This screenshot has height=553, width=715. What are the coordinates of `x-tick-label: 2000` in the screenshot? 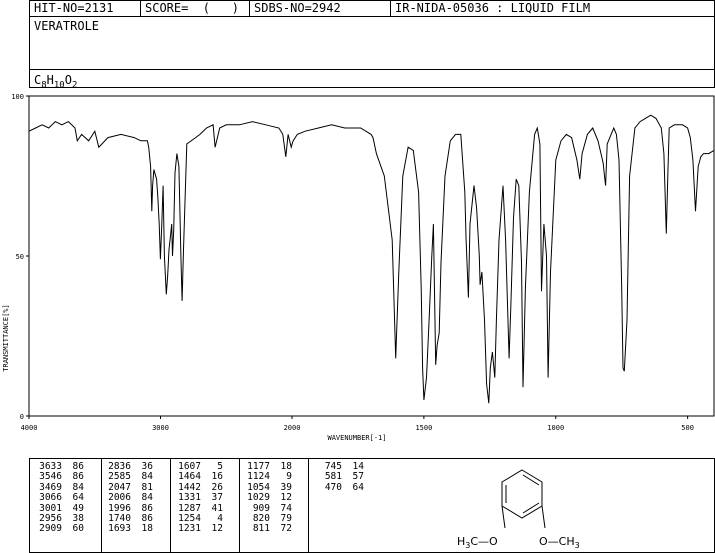 It's located at (292, 428).